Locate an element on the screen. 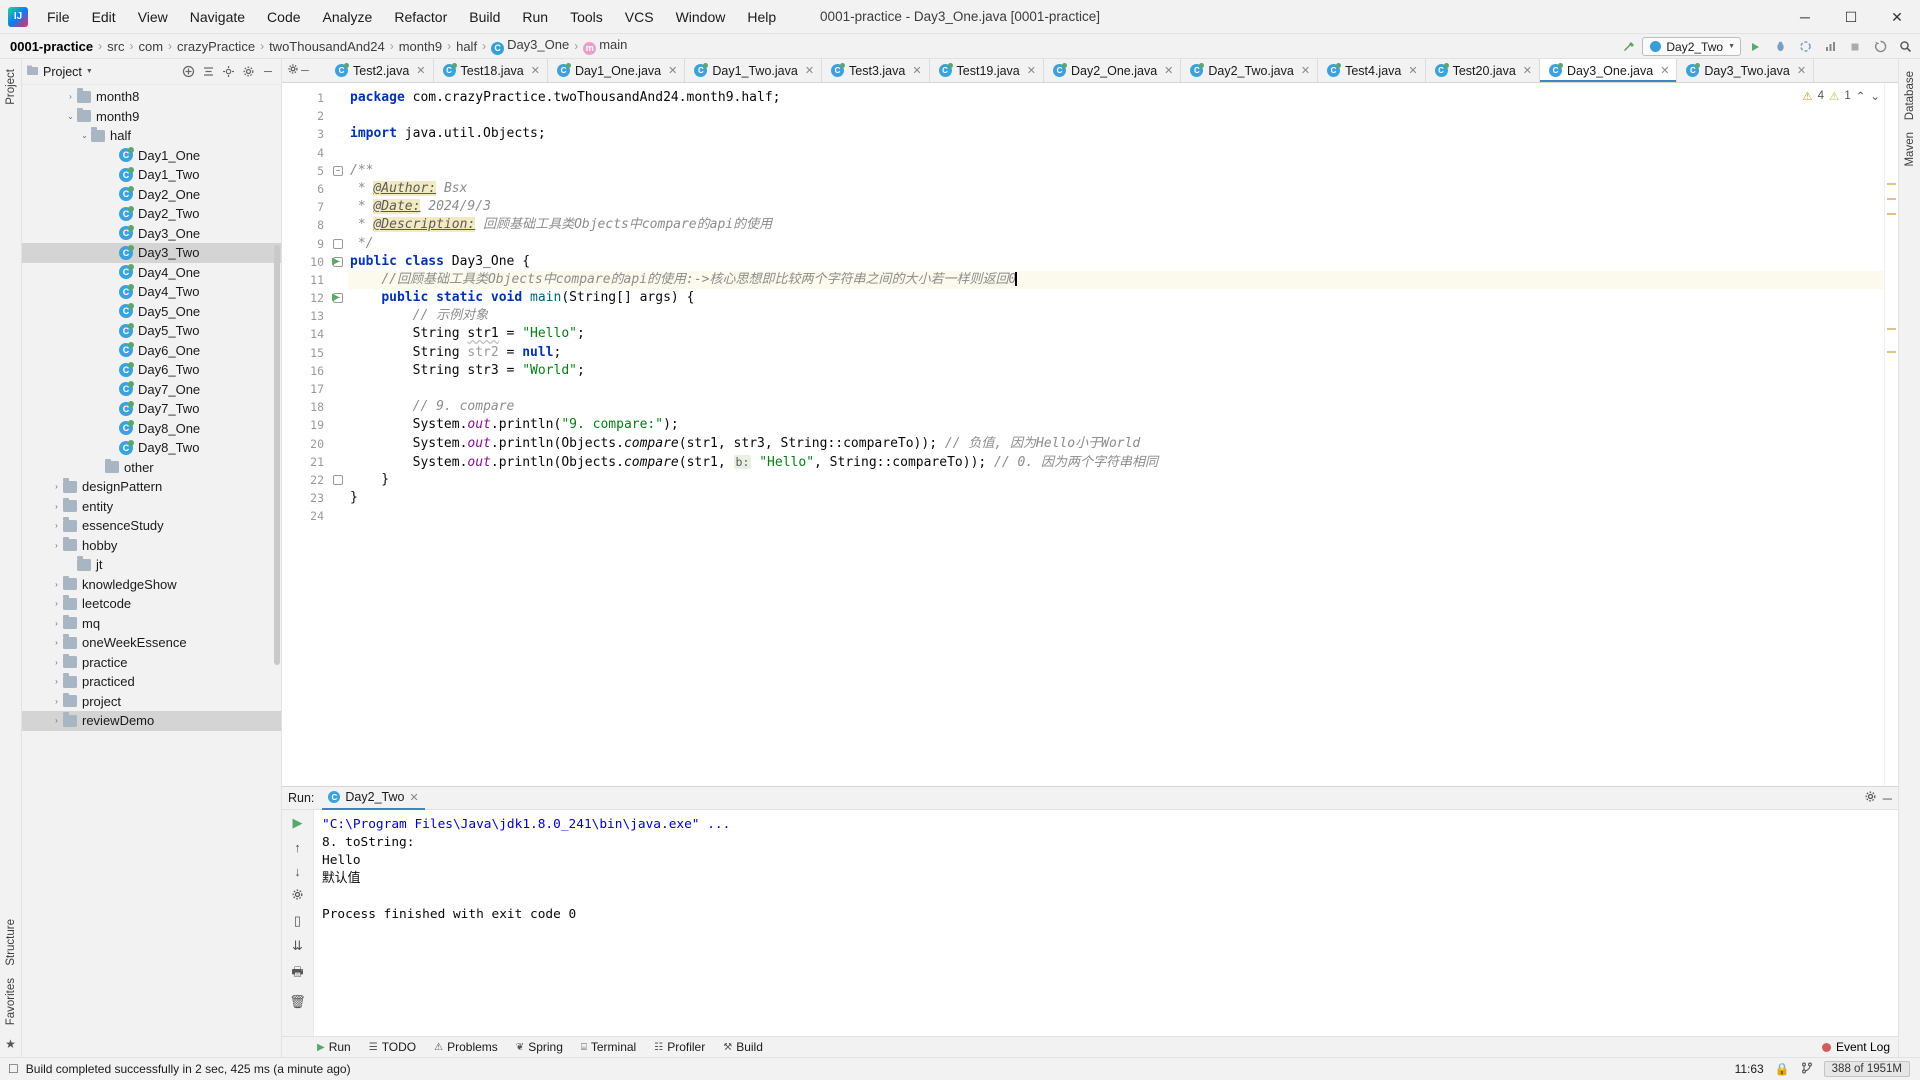 The height and width of the screenshot is (1080, 1920). tree-item: C Day2_One is located at coordinates (151, 195).